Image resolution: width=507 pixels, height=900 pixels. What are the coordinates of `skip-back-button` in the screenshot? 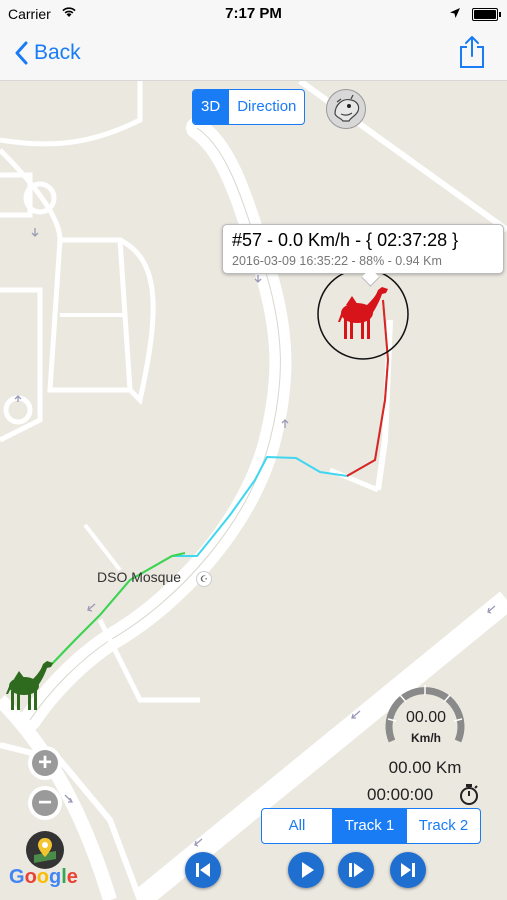 It's located at (203, 870).